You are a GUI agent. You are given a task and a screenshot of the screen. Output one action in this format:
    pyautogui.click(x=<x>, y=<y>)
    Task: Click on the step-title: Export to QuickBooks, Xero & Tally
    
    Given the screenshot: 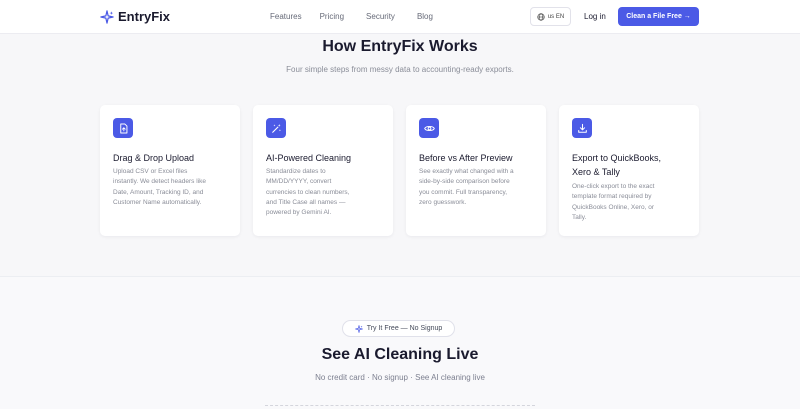 What is the action you would take?
    pyautogui.click(x=617, y=165)
    